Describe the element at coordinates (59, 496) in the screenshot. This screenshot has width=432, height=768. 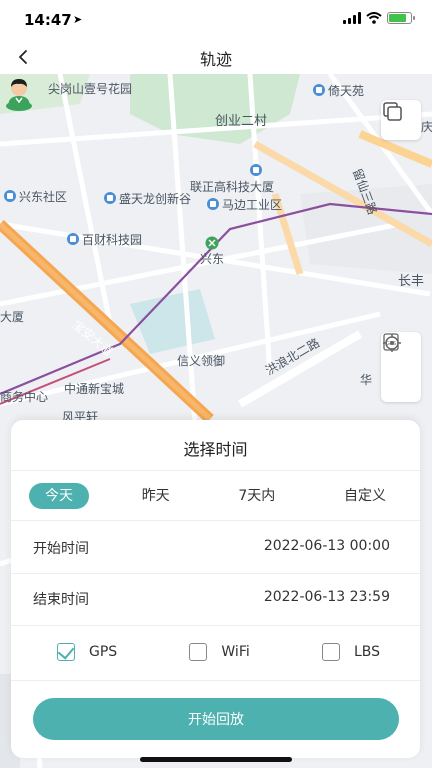
I see `tab-today: 今天` at that location.